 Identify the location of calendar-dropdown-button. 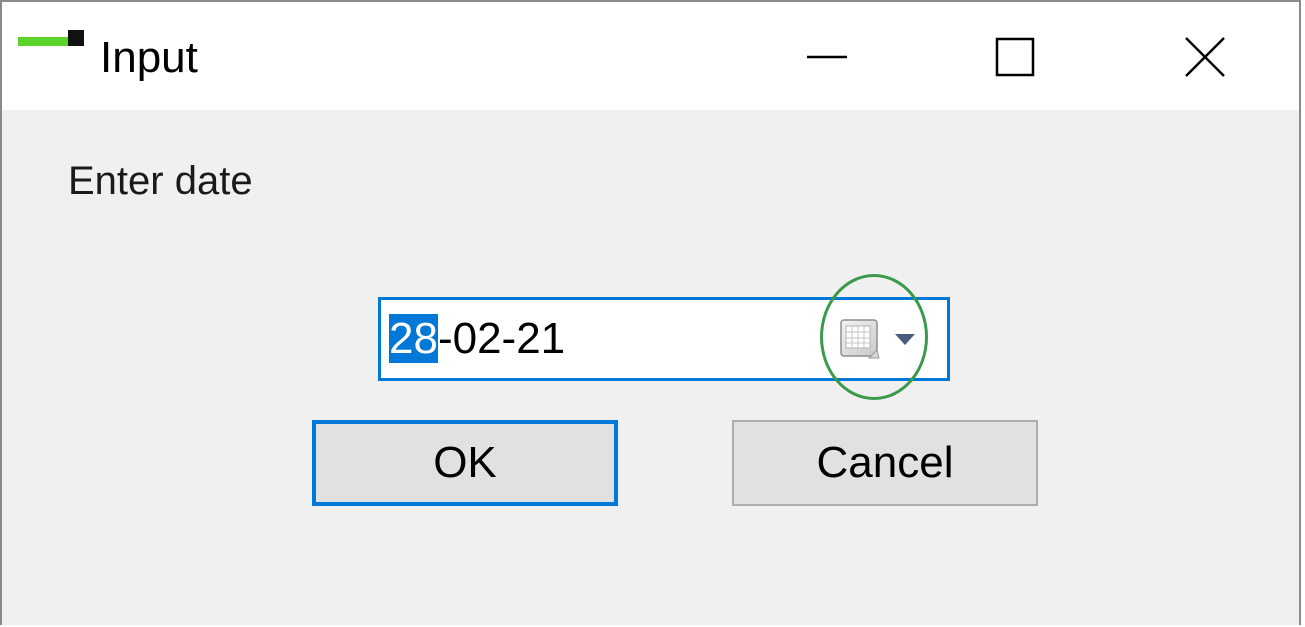
(880, 339).